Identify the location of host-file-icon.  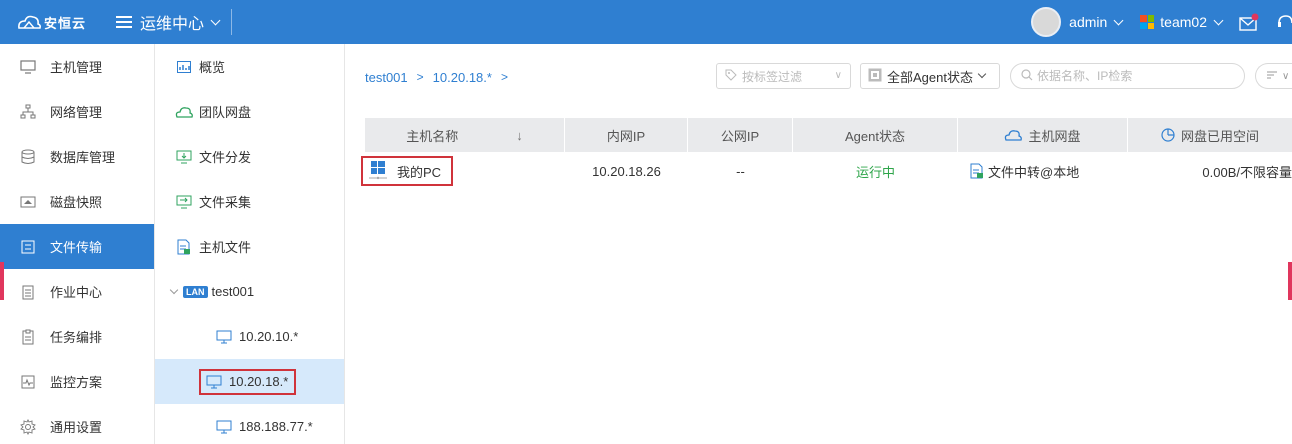
(184, 247).